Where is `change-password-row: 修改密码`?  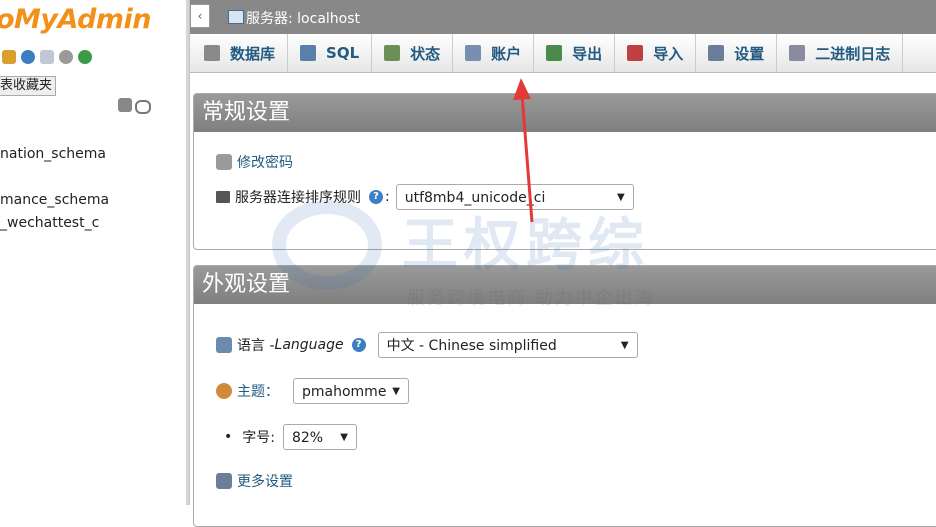
change-password-row: 修改密码 is located at coordinates (254, 162).